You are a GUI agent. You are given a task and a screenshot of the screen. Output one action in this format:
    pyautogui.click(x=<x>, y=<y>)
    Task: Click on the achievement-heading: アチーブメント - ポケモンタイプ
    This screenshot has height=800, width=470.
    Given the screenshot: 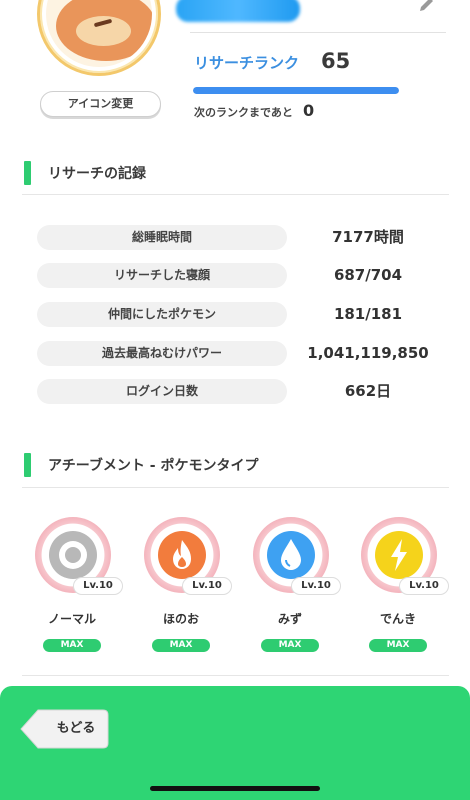 What is the action you would take?
    pyautogui.click(x=141, y=465)
    